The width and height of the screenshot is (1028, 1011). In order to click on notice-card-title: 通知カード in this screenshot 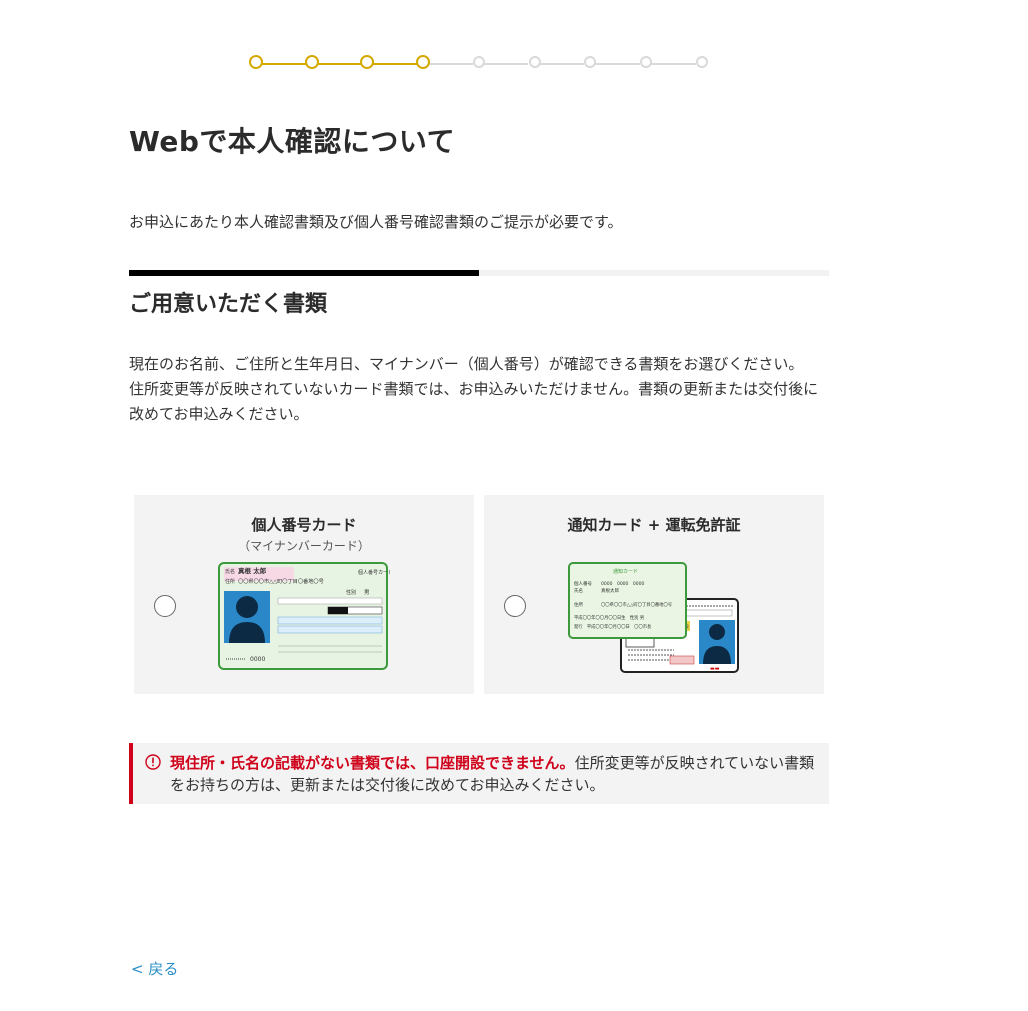, I will do `click(625, 571)`.